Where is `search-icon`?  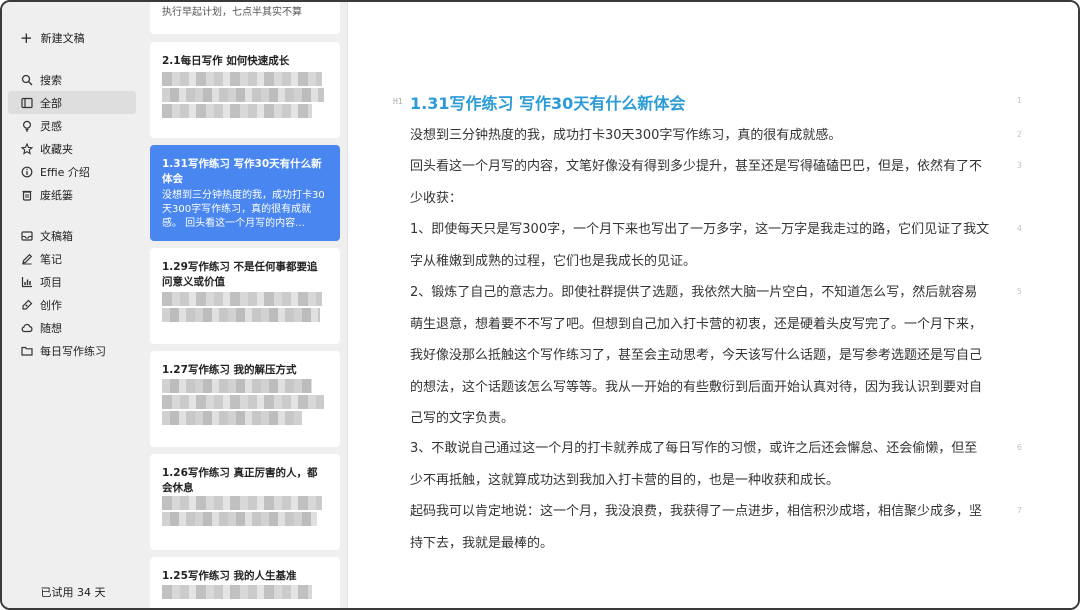 search-icon is located at coordinates (27, 80).